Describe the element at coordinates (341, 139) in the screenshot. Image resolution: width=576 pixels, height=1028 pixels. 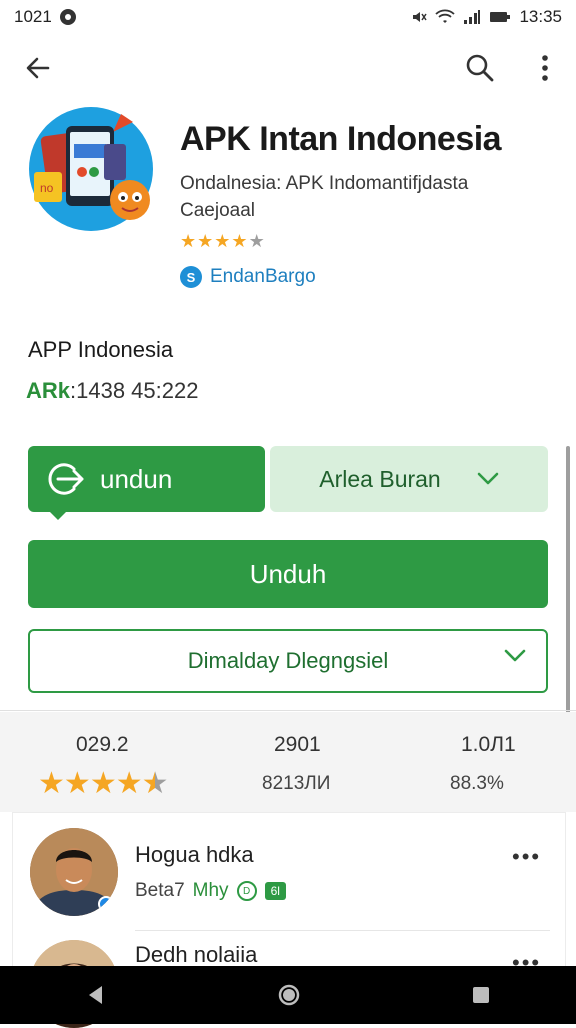
I see `app-title: APK Intan Indonesia` at that location.